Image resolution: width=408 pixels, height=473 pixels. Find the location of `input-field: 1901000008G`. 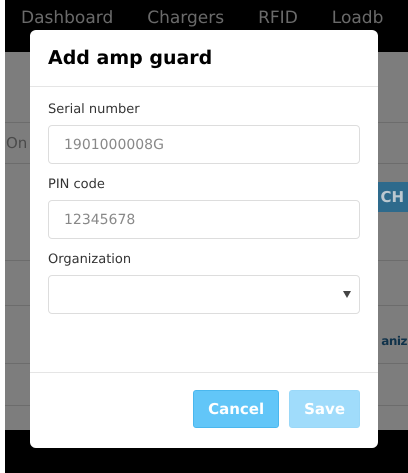

input-field: 1901000008G is located at coordinates (204, 144).